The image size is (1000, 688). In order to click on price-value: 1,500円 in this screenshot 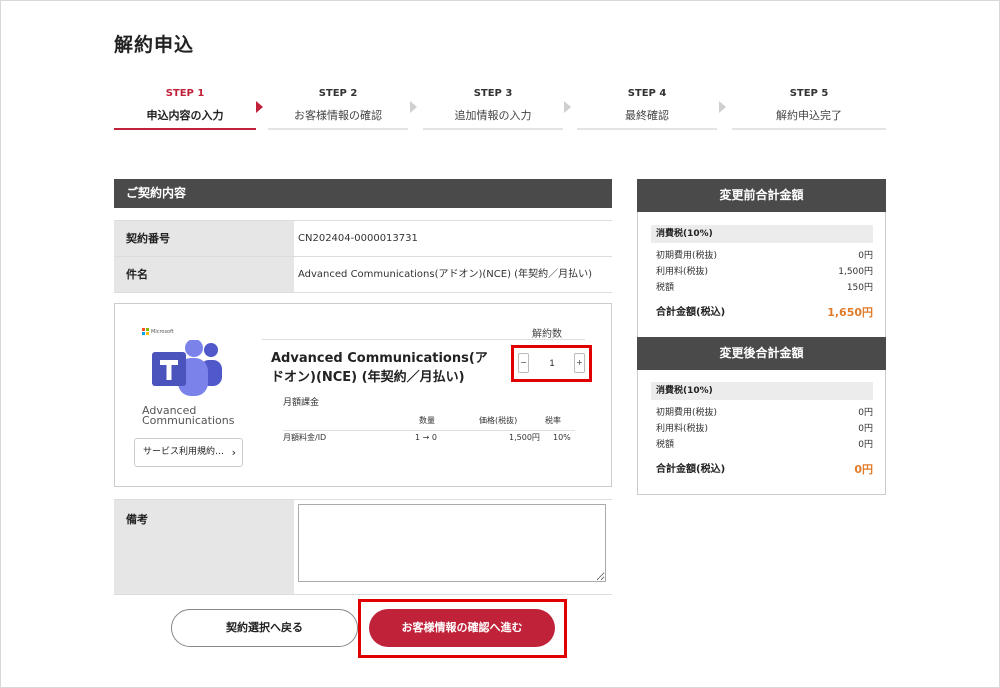, I will do `click(524, 437)`.